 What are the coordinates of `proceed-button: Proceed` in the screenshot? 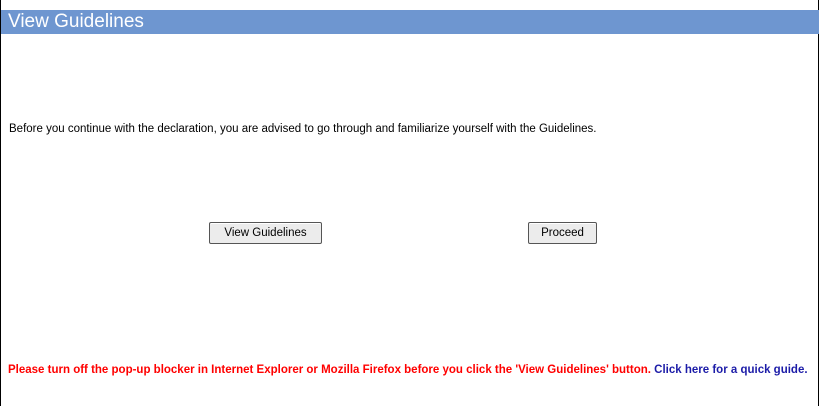 It's located at (562, 233).